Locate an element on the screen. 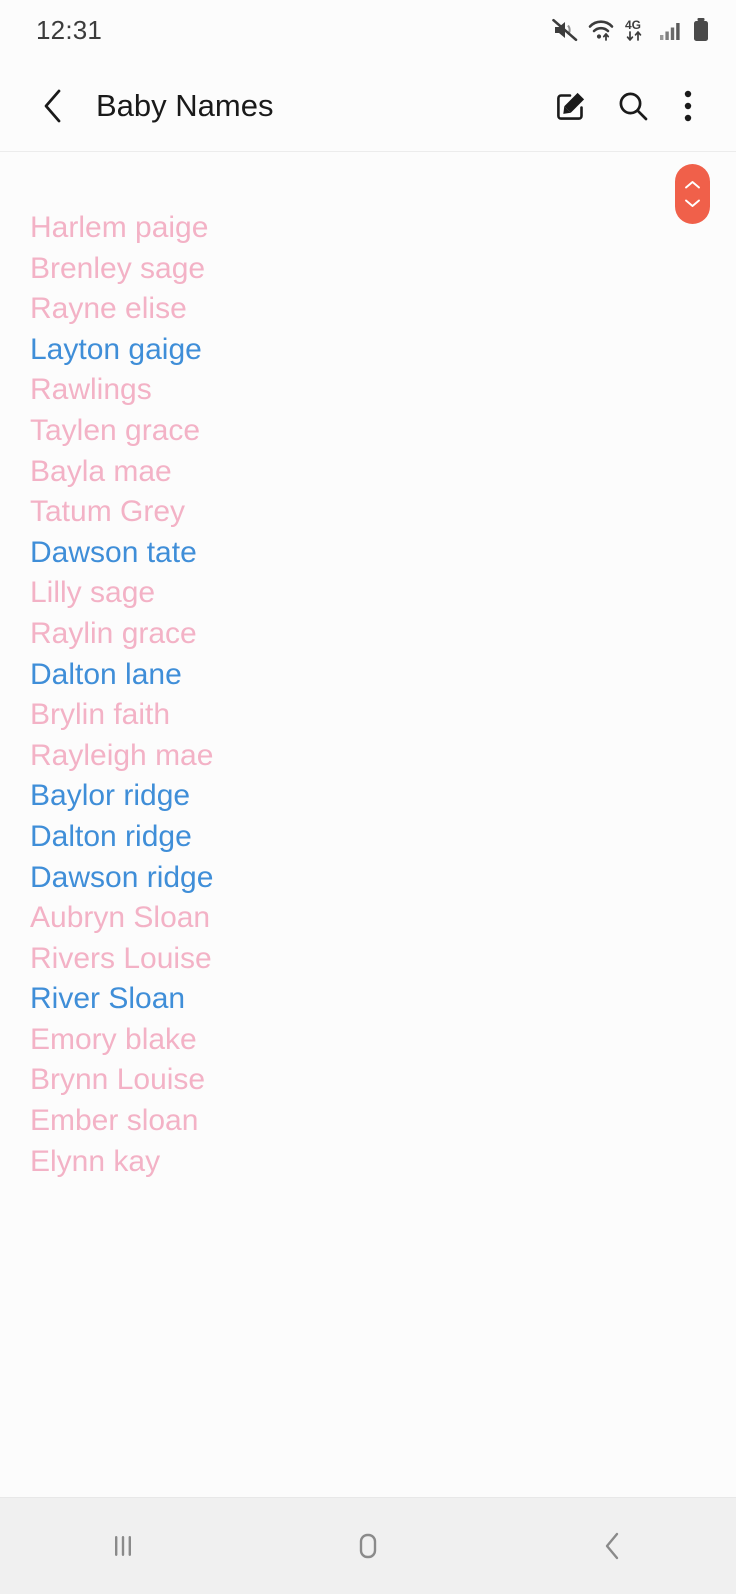  note-line: Dawson ridge is located at coordinates (122, 877).